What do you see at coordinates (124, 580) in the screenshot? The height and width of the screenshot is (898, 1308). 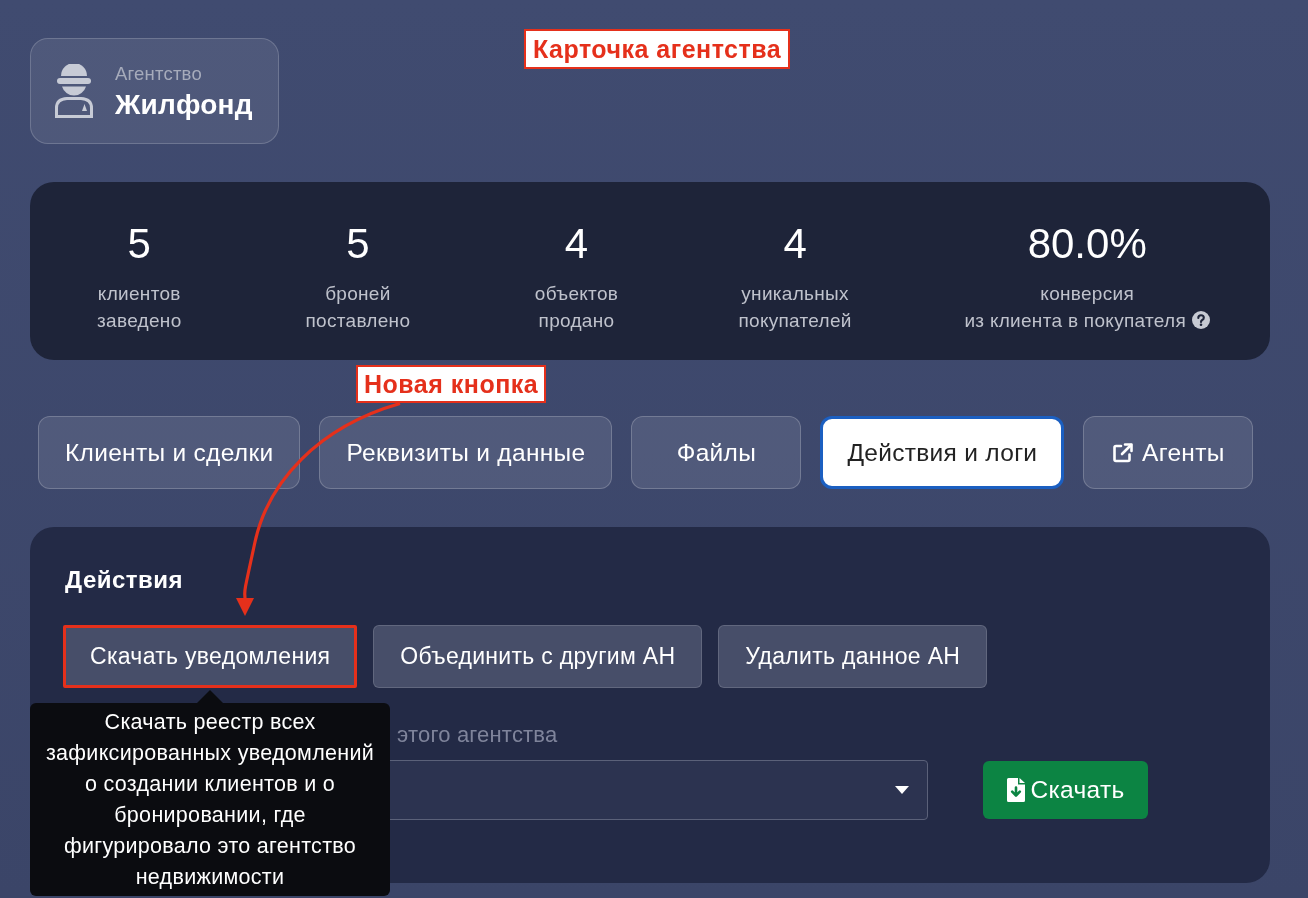 I see `section-title: Действия` at bounding box center [124, 580].